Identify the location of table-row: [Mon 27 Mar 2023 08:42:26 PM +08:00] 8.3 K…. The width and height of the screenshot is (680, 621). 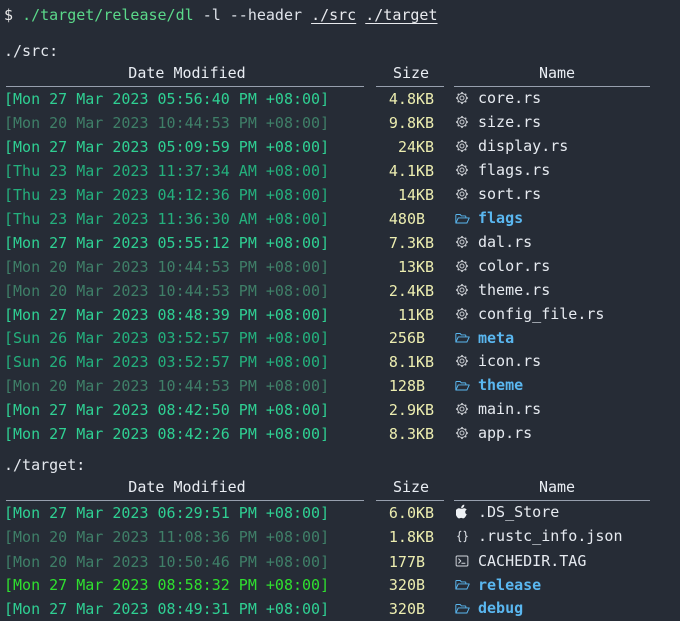
(333, 434).